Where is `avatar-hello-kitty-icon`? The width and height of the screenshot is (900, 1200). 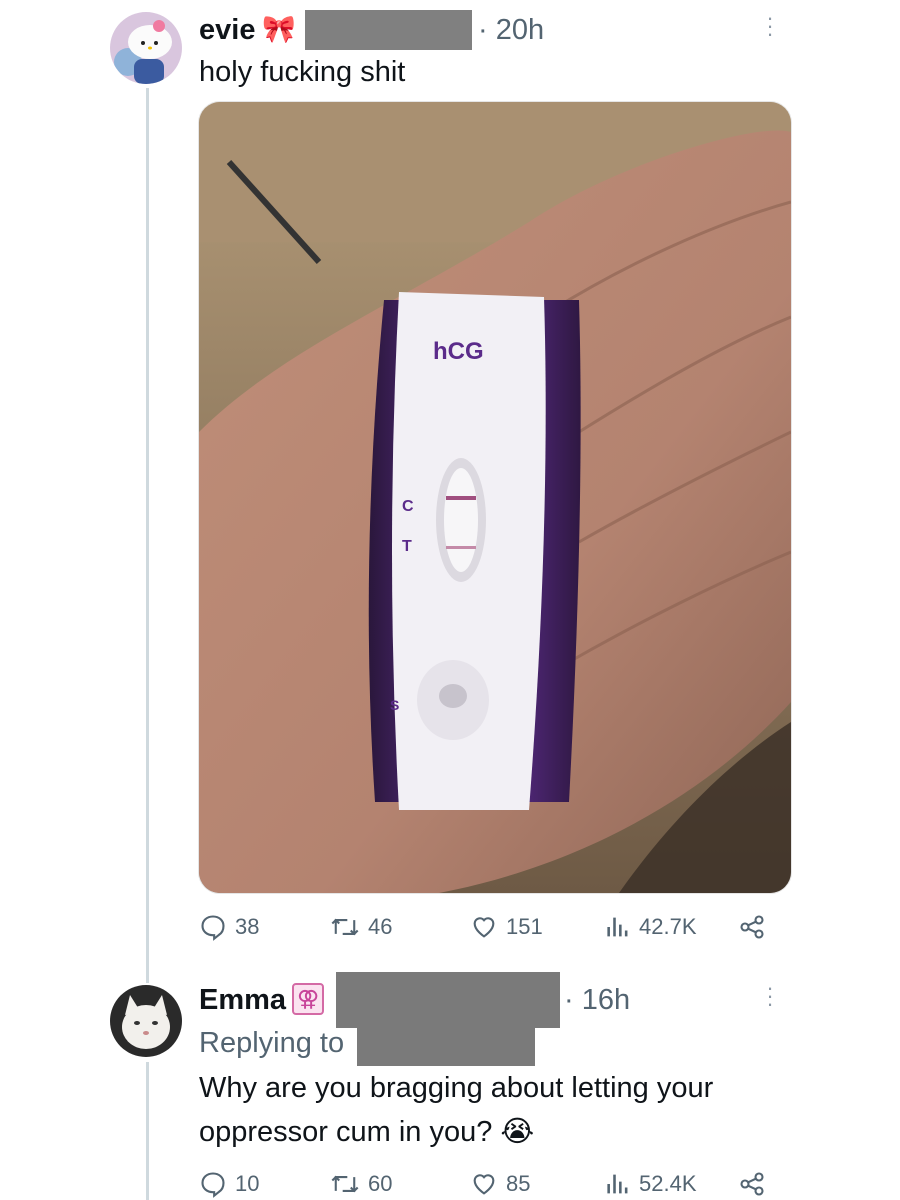 avatar-hello-kitty-icon is located at coordinates (146, 48).